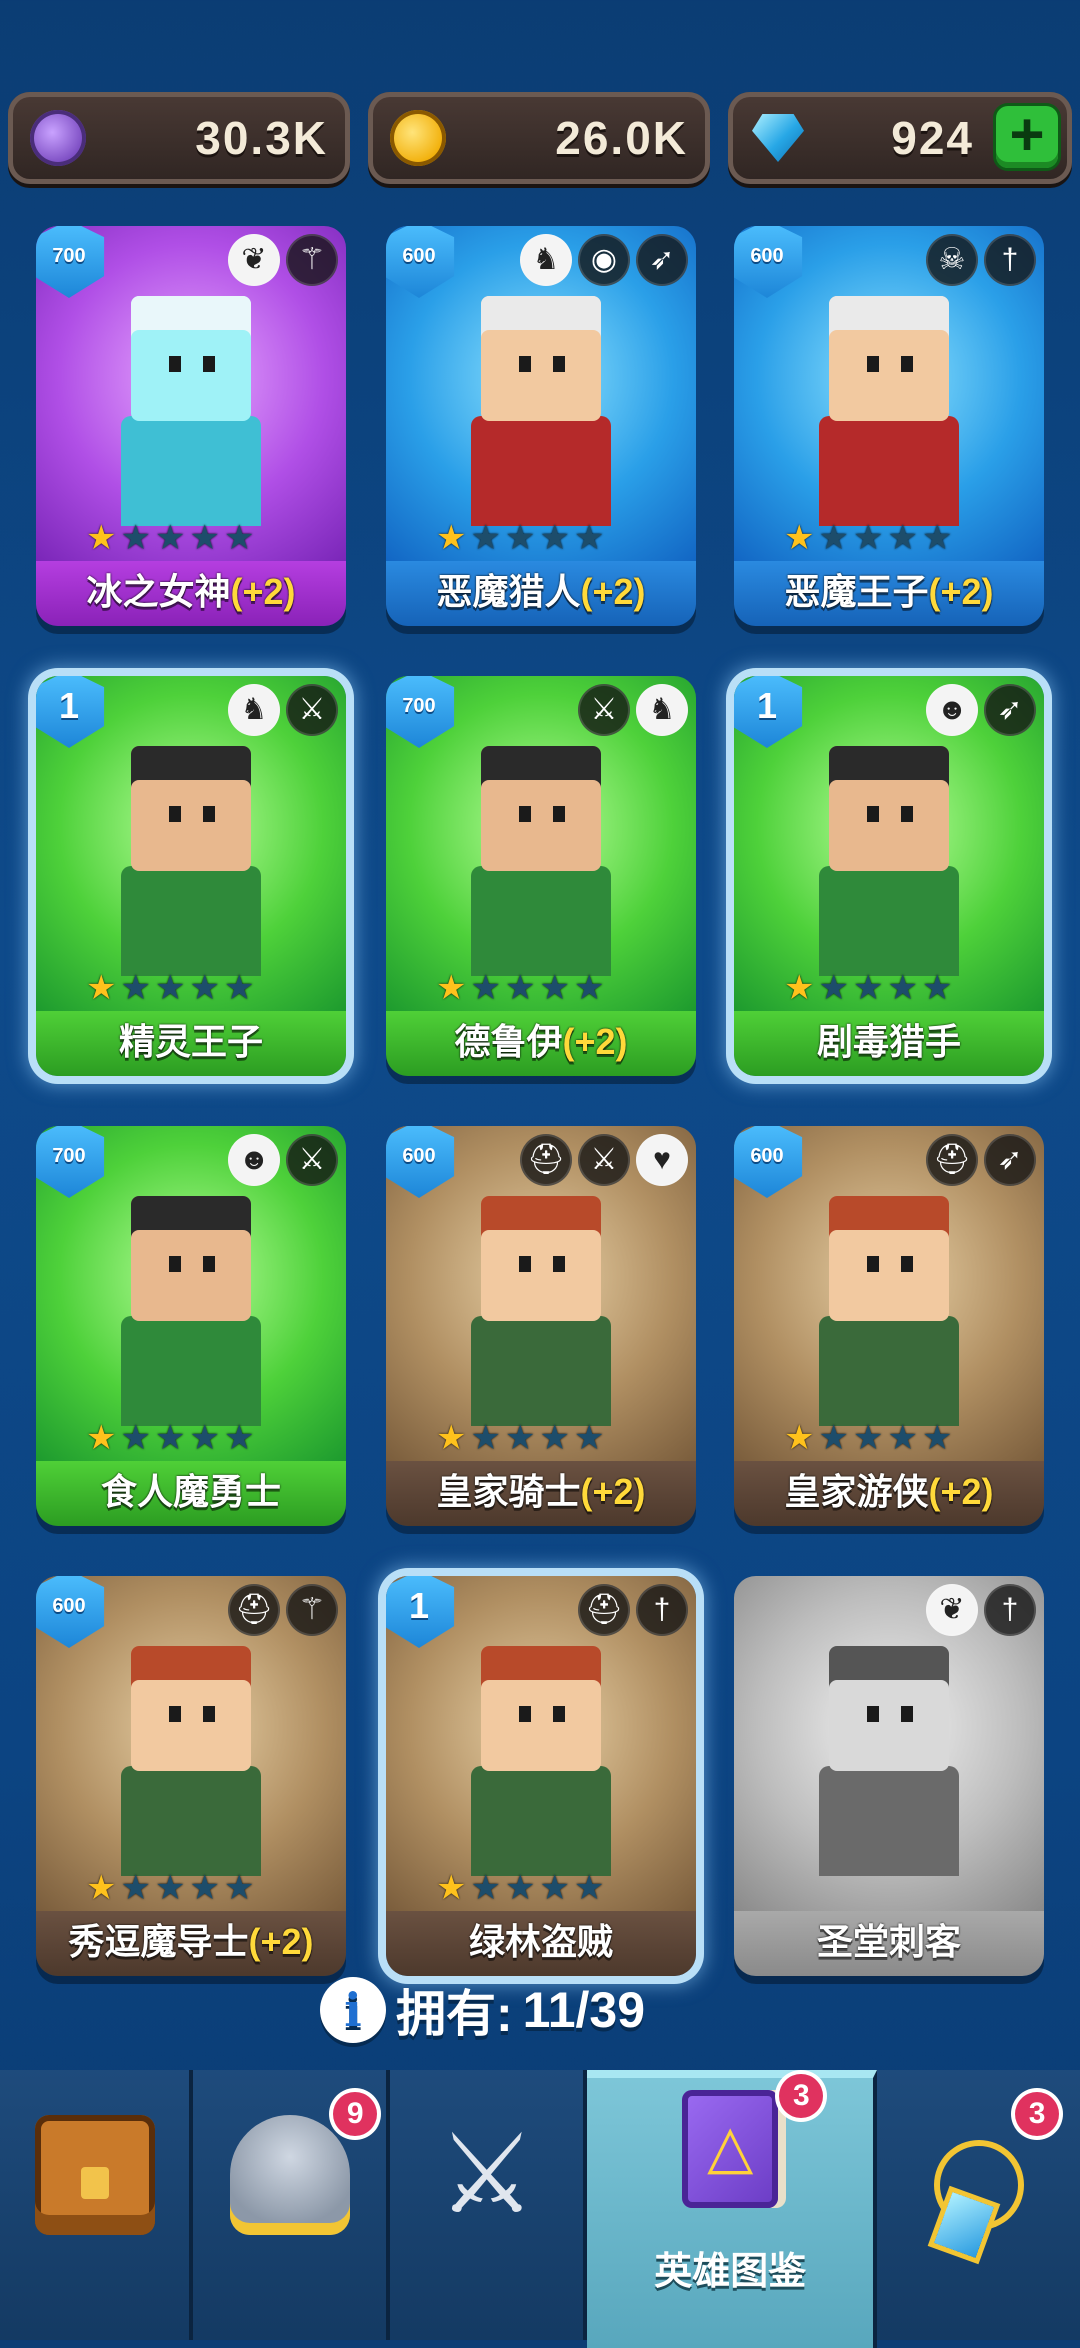 This screenshot has height=2348, width=1080. What do you see at coordinates (541, 1326) in the screenshot?
I see `hero-card: 600 ⛑ ⚔ ♥ ★ ★ ★ ★ ★ 皇家骑士(+2)` at bounding box center [541, 1326].